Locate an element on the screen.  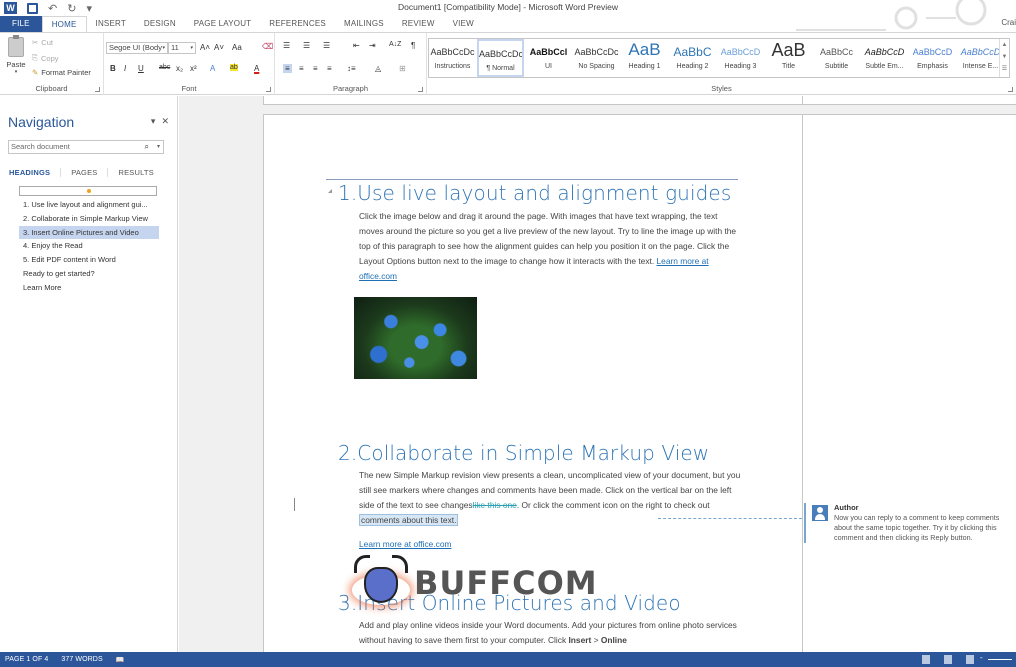
tab-view: VIEW is located at coordinates (463, 24).